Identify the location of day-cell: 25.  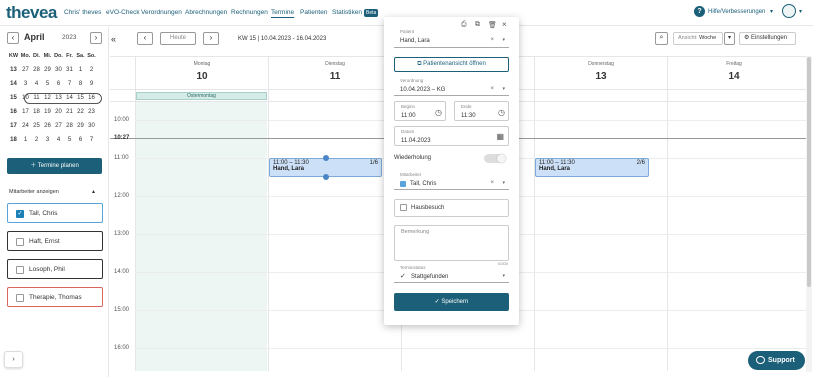
(36, 126).